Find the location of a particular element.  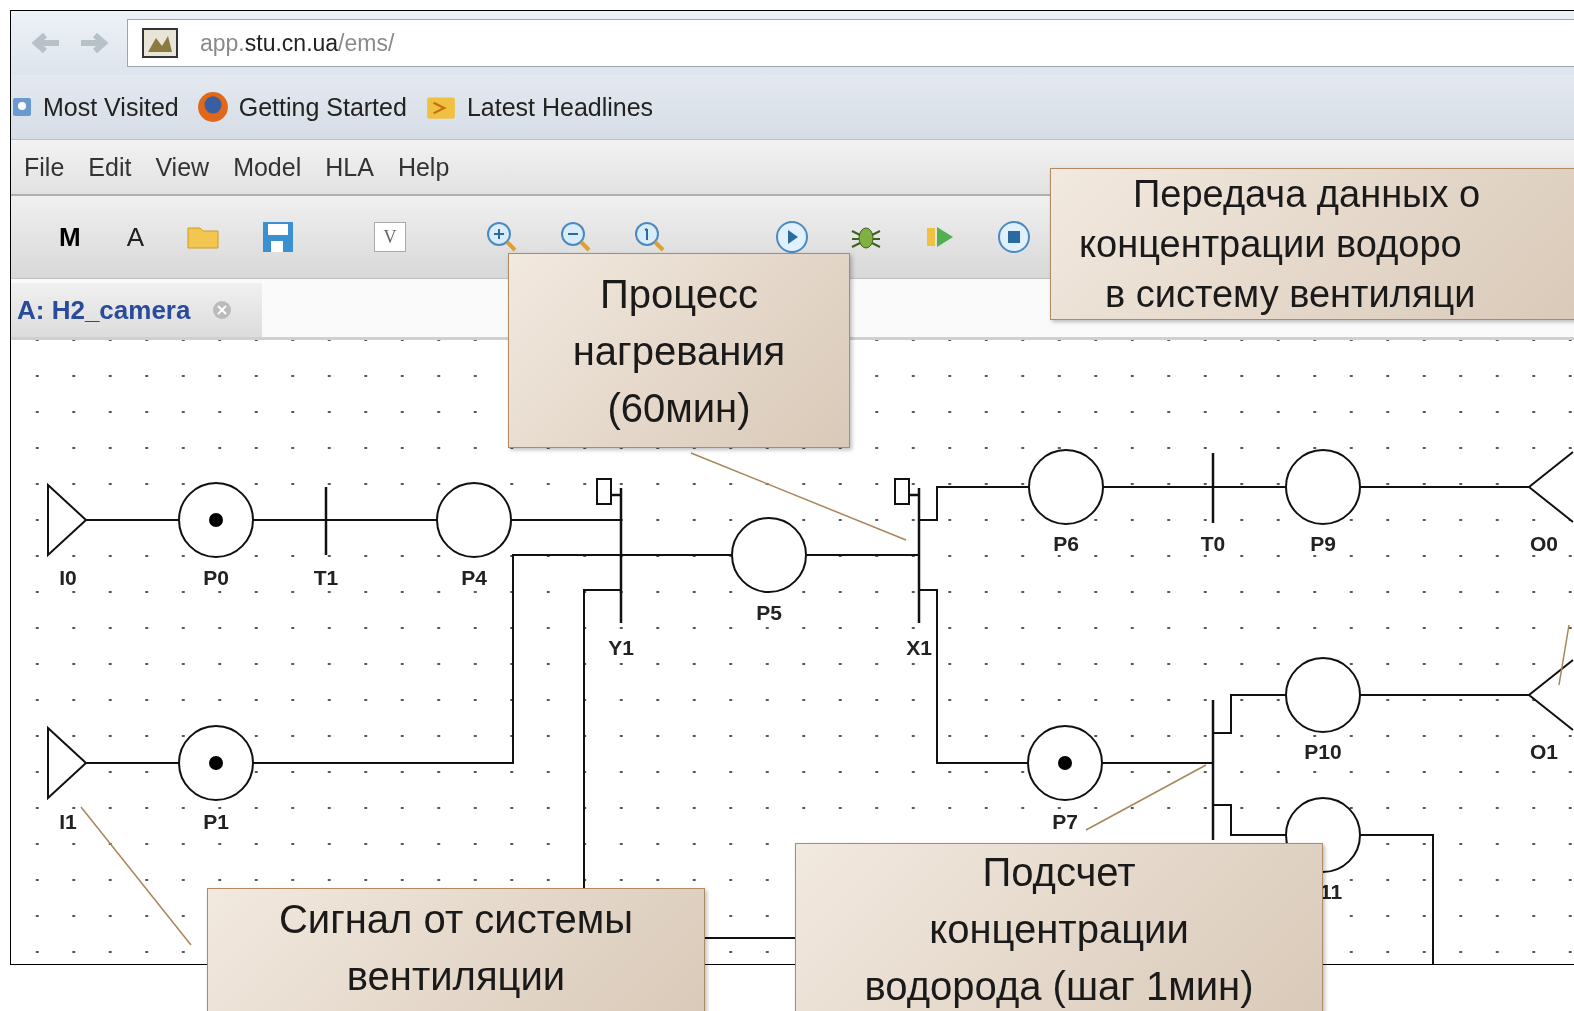

url-text: app.stu.cn.ua/ems/ is located at coordinates (297, 43).